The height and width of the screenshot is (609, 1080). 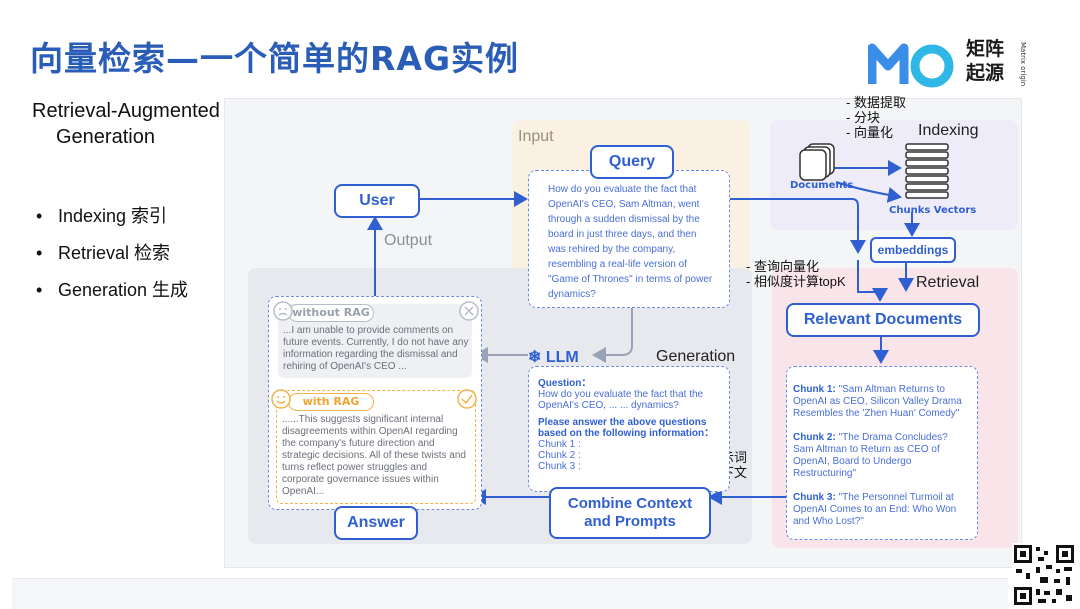 What do you see at coordinates (630, 513) in the screenshot?
I see `combine-context-node: Combine Context and Prompts` at bounding box center [630, 513].